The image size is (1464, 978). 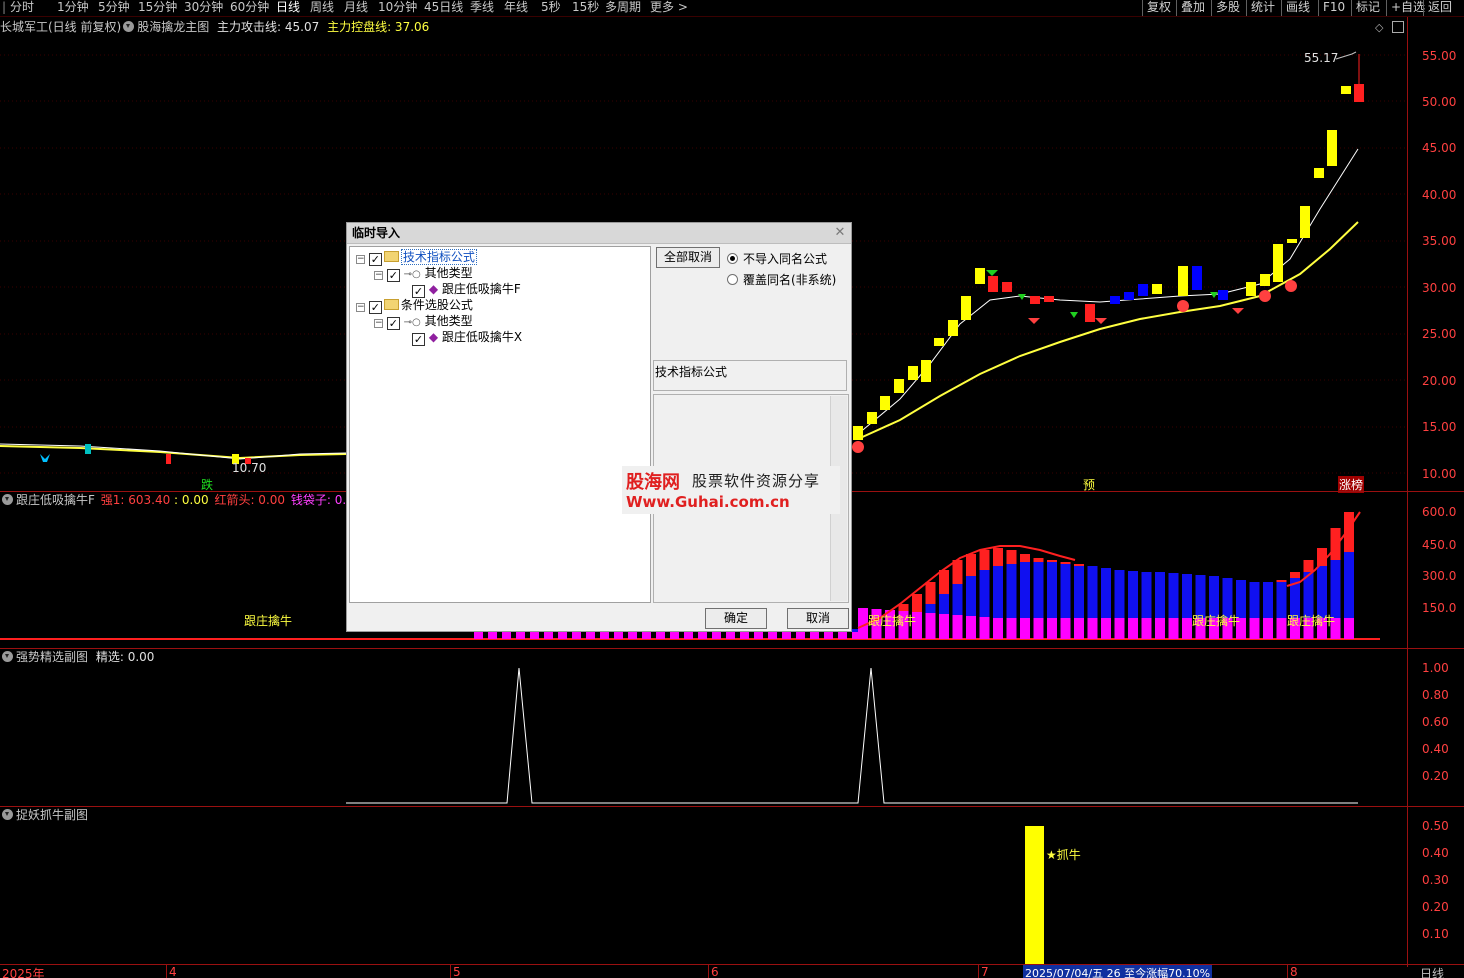 What do you see at coordinates (22, 8) in the screenshot?
I see `period-fenshi: 分时` at bounding box center [22, 8].